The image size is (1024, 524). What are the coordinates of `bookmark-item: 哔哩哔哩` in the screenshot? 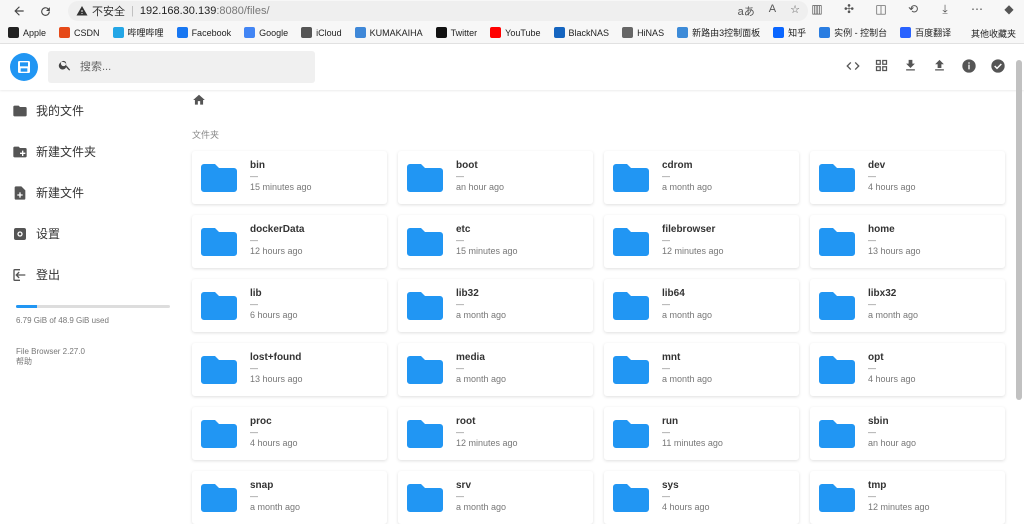 It's located at (138, 32).